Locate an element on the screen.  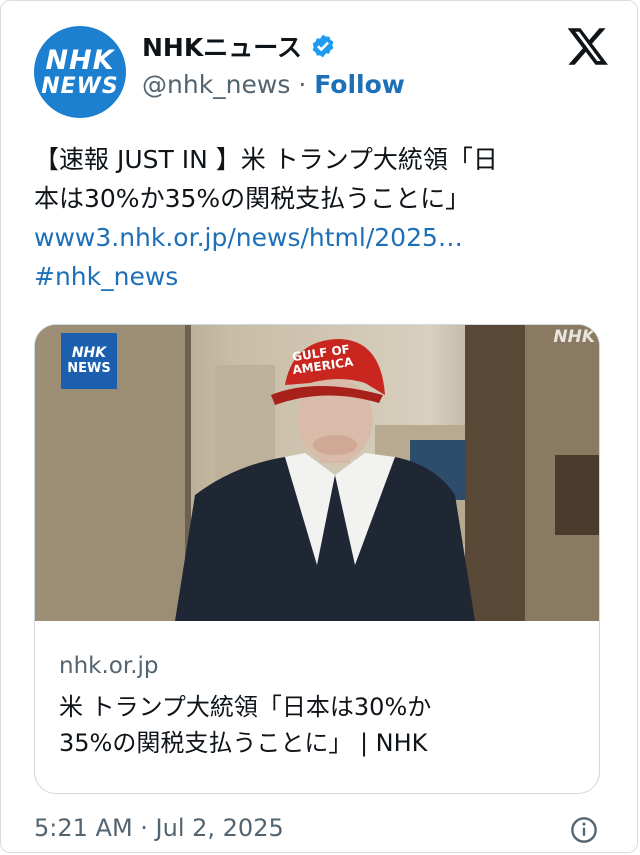
tweet-text-line1: 【速報 JUST IN 】米 トランプ大統領「日 is located at coordinates (266, 159).